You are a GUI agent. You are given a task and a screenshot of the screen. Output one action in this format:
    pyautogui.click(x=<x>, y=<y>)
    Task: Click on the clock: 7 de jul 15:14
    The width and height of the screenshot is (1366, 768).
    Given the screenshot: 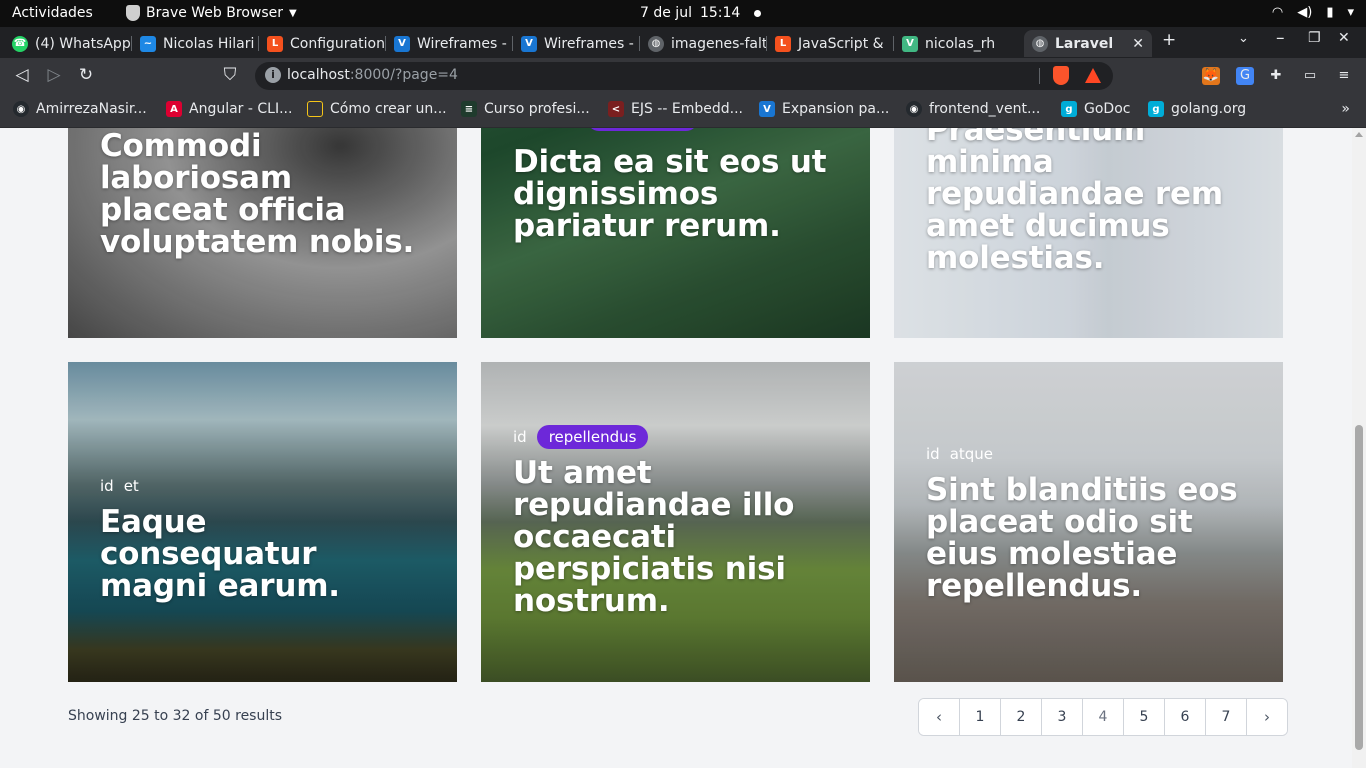 What is the action you would take?
    pyautogui.click(x=701, y=13)
    